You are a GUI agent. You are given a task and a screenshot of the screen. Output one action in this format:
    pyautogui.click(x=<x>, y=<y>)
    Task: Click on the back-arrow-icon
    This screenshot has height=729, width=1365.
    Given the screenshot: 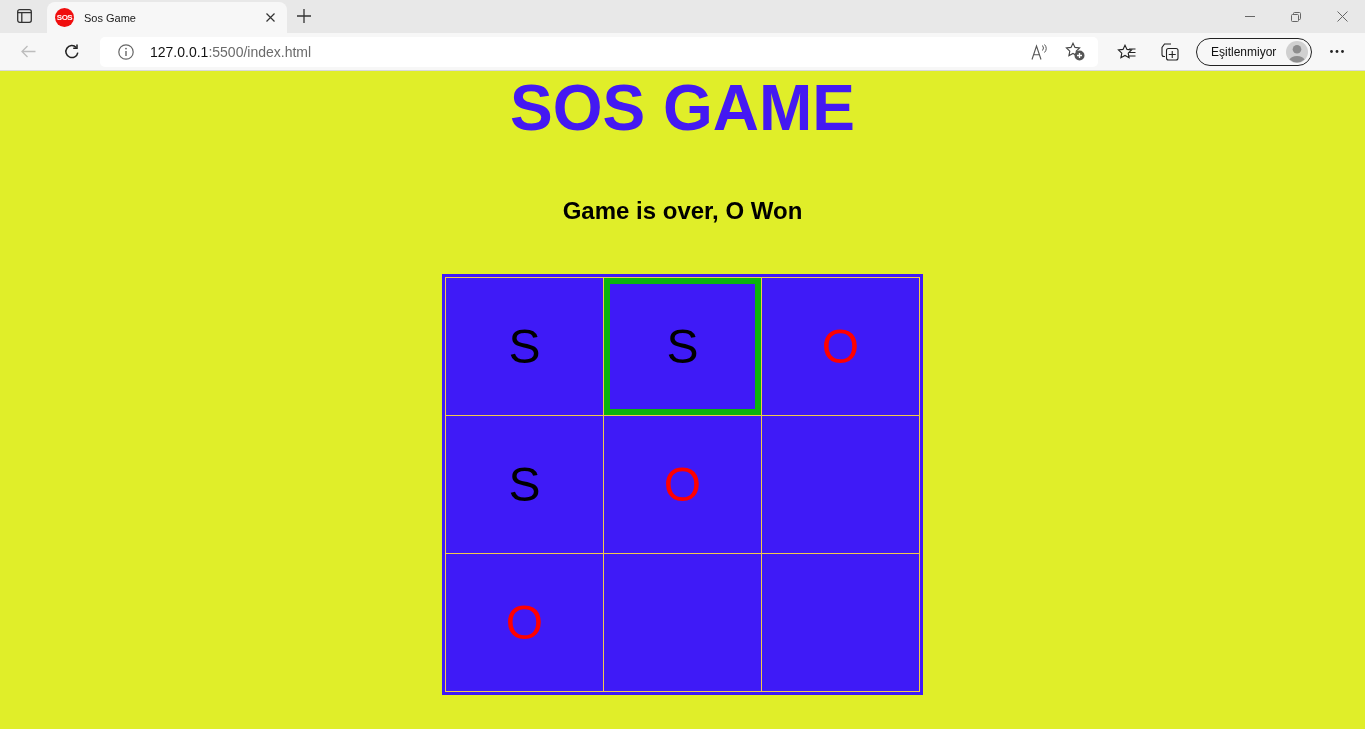 What is the action you would take?
    pyautogui.click(x=28, y=51)
    